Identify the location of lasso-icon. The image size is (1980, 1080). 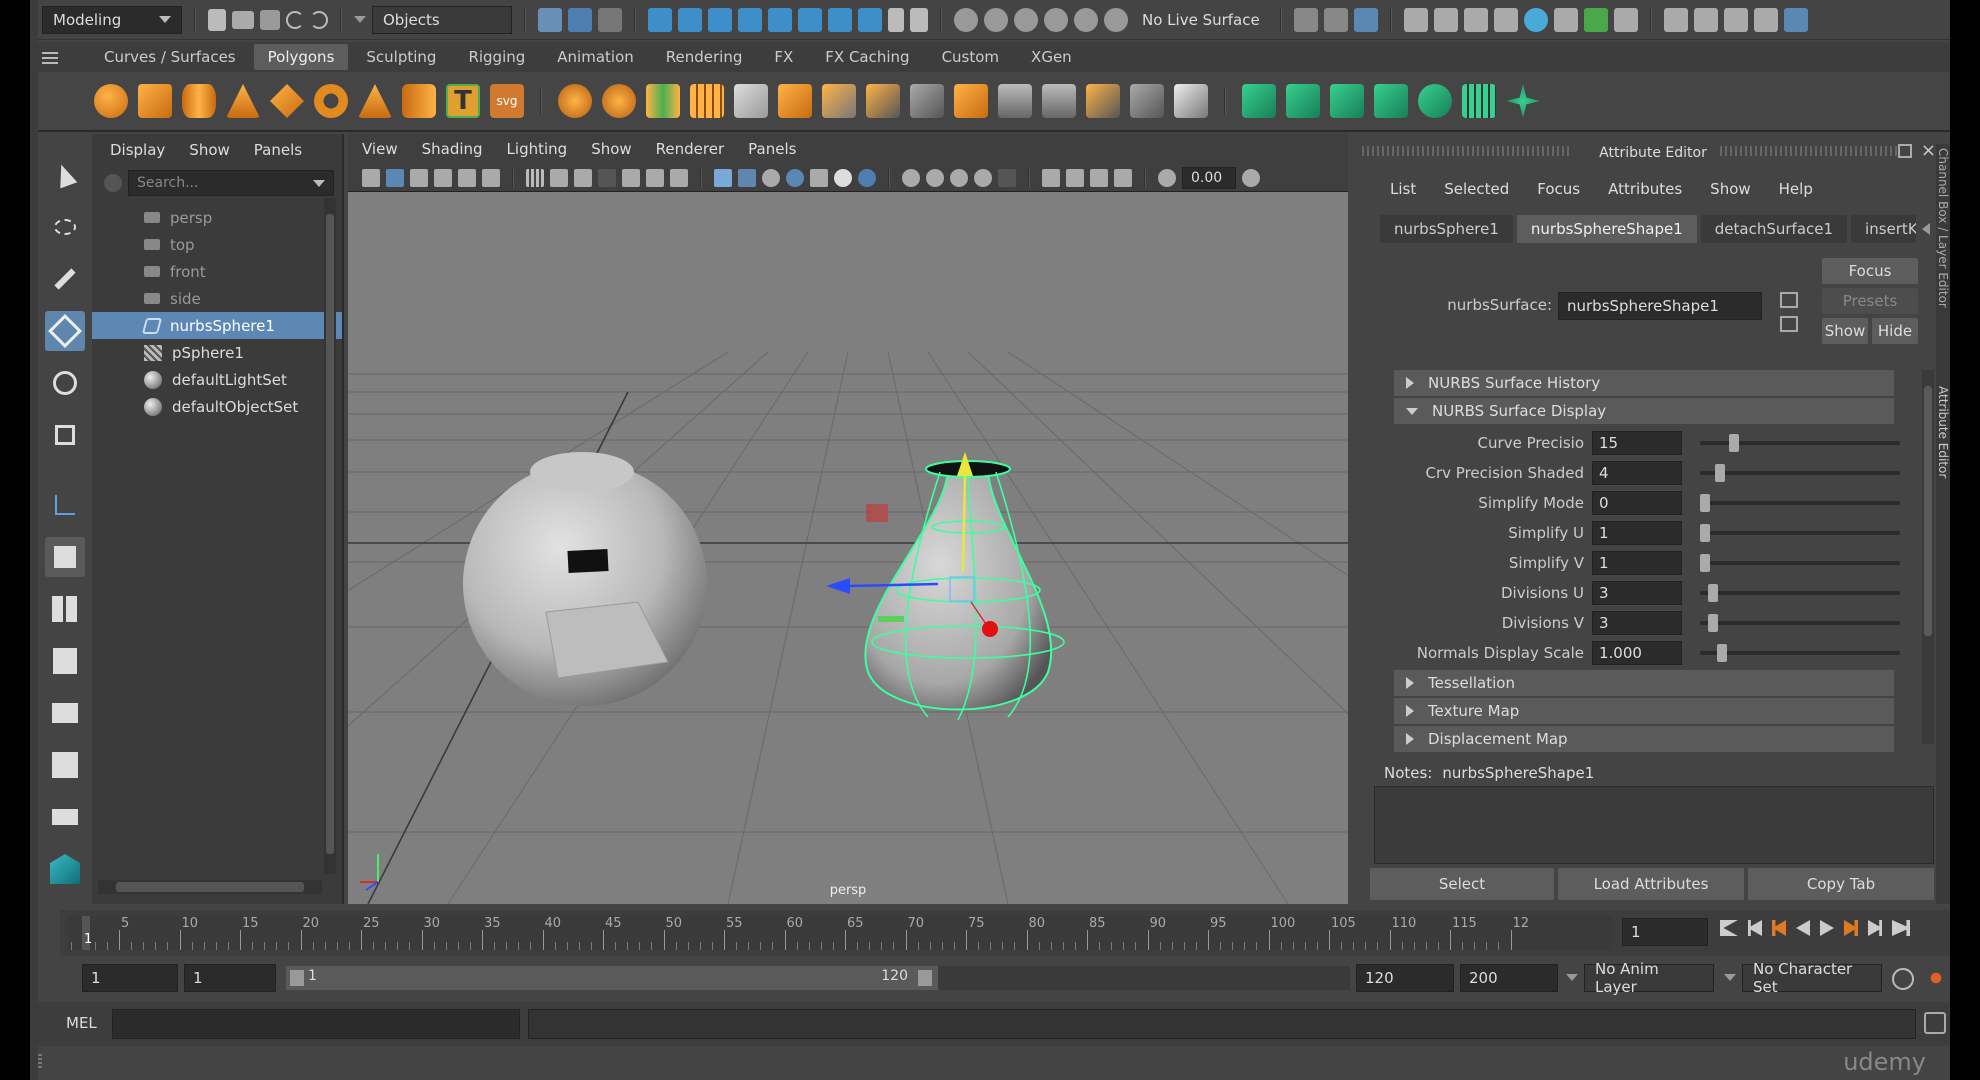
(966, 19).